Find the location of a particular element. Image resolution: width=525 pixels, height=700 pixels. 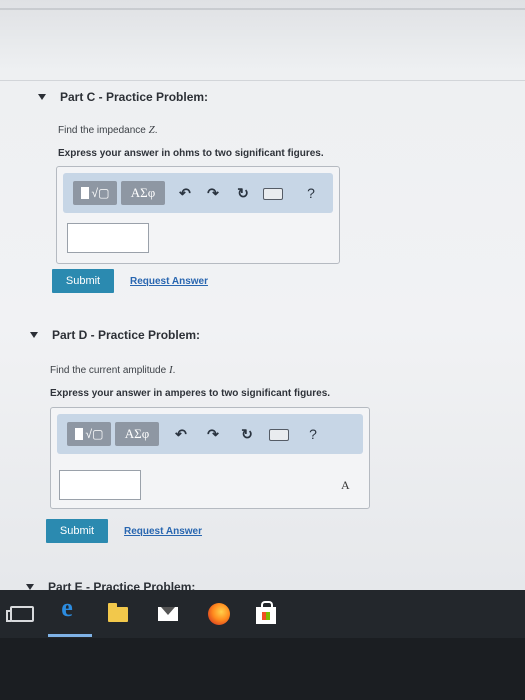

part-c-answer-box: √▢ ΑΣφ ↶ ↷ ↻ ? is located at coordinates (198, 215).